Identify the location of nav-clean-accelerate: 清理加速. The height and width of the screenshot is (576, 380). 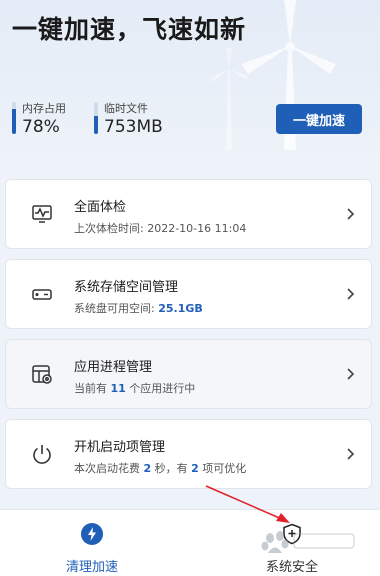
(92, 543).